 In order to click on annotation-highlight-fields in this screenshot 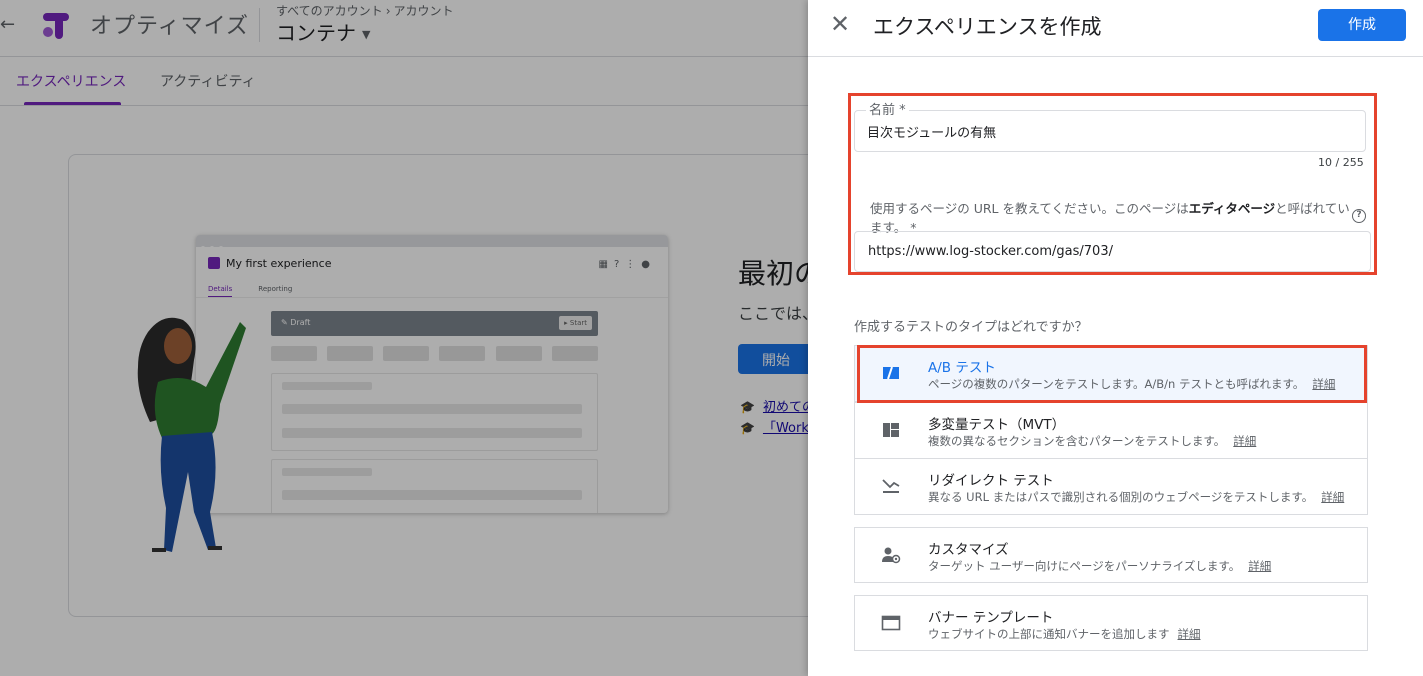, I will do `click(1112, 184)`.